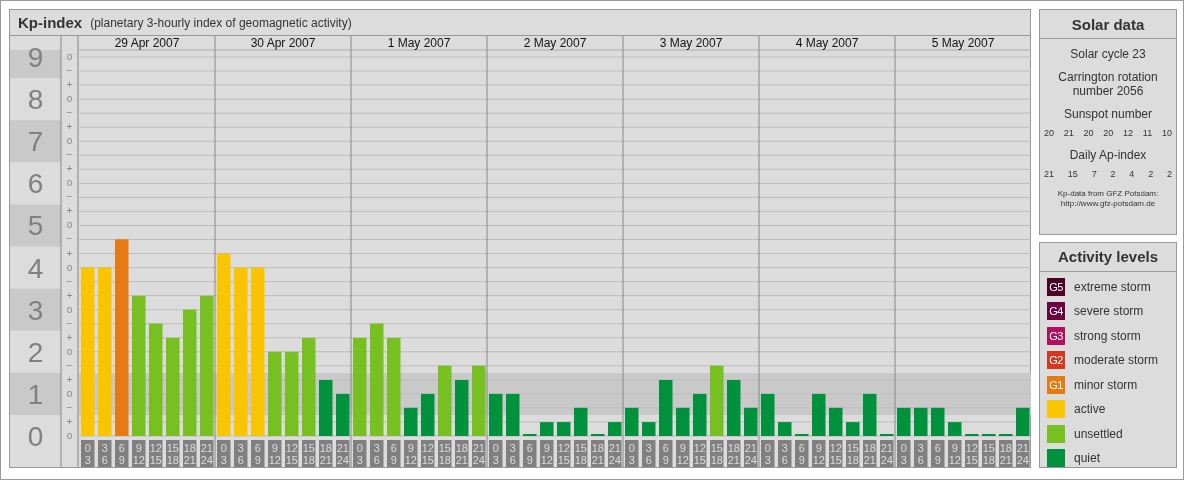 The image size is (1184, 480). I want to click on date-label: 30 Apr 2007, so click(283, 43).